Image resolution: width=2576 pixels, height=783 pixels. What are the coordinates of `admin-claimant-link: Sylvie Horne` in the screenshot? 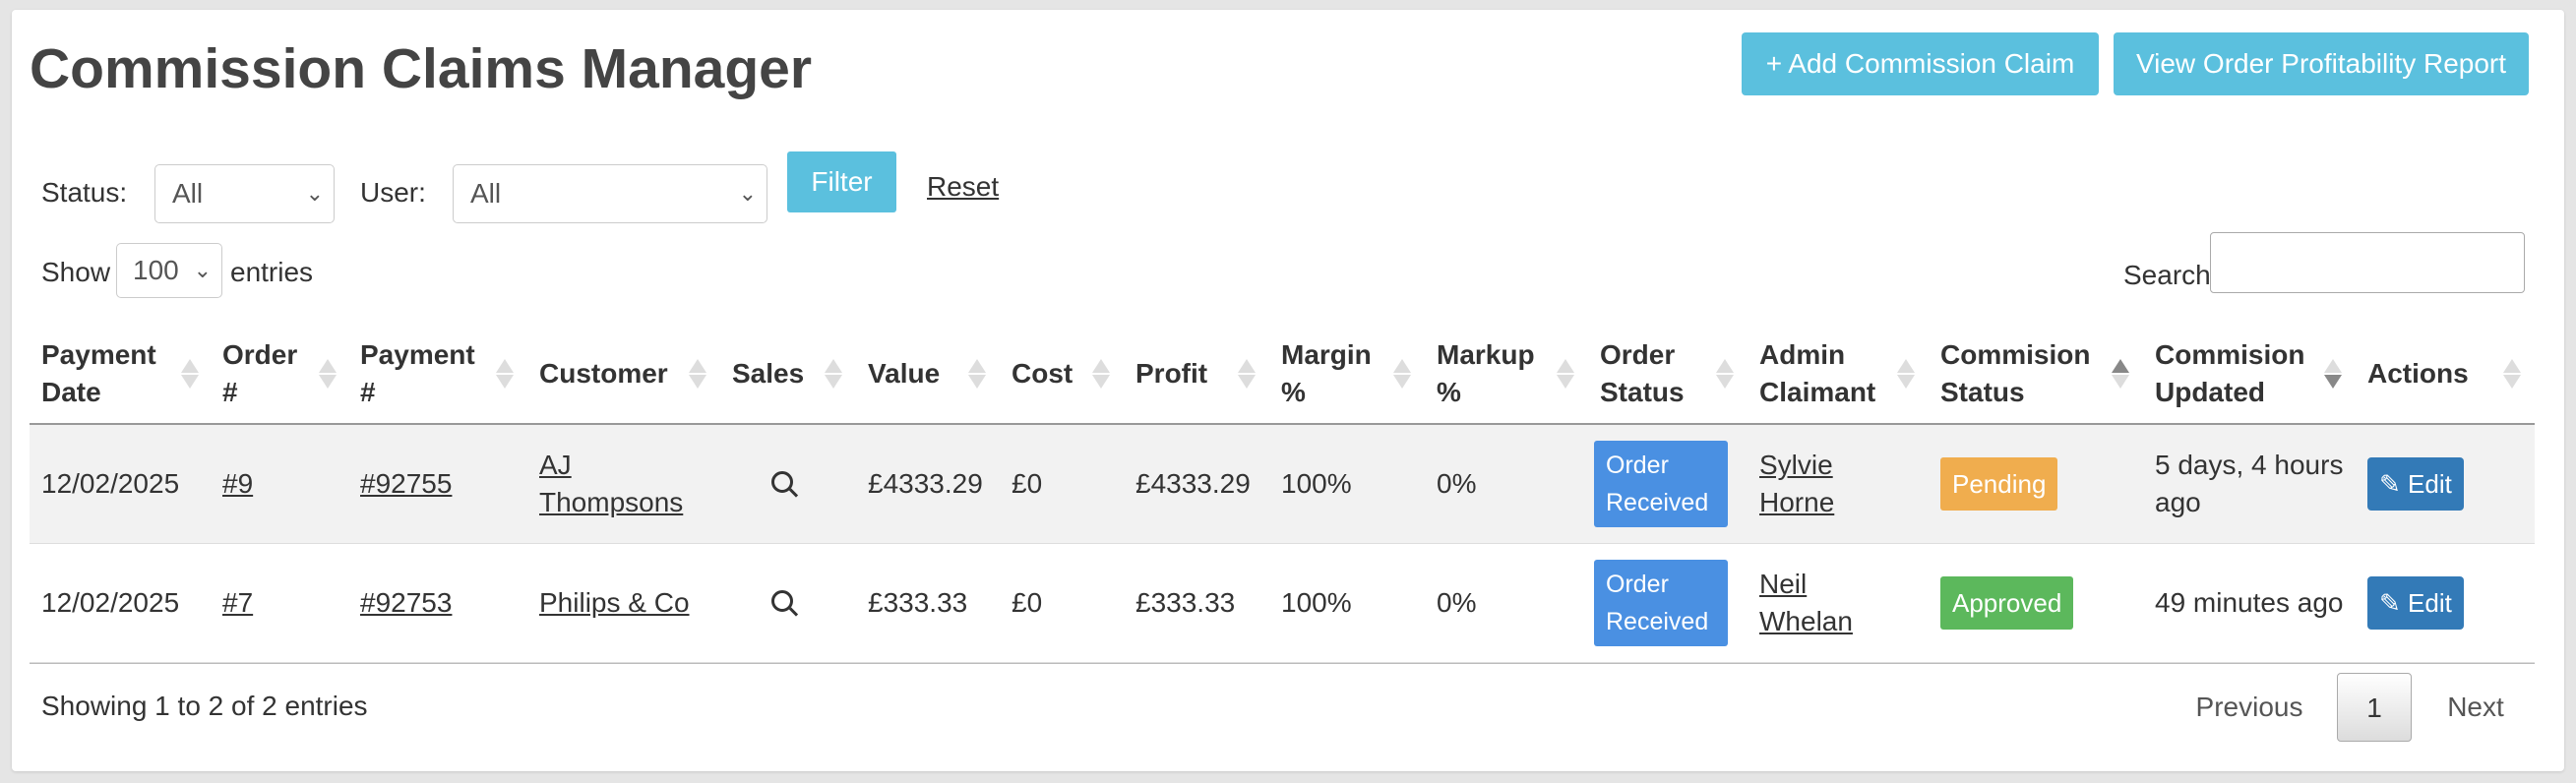 It's located at (1797, 484).